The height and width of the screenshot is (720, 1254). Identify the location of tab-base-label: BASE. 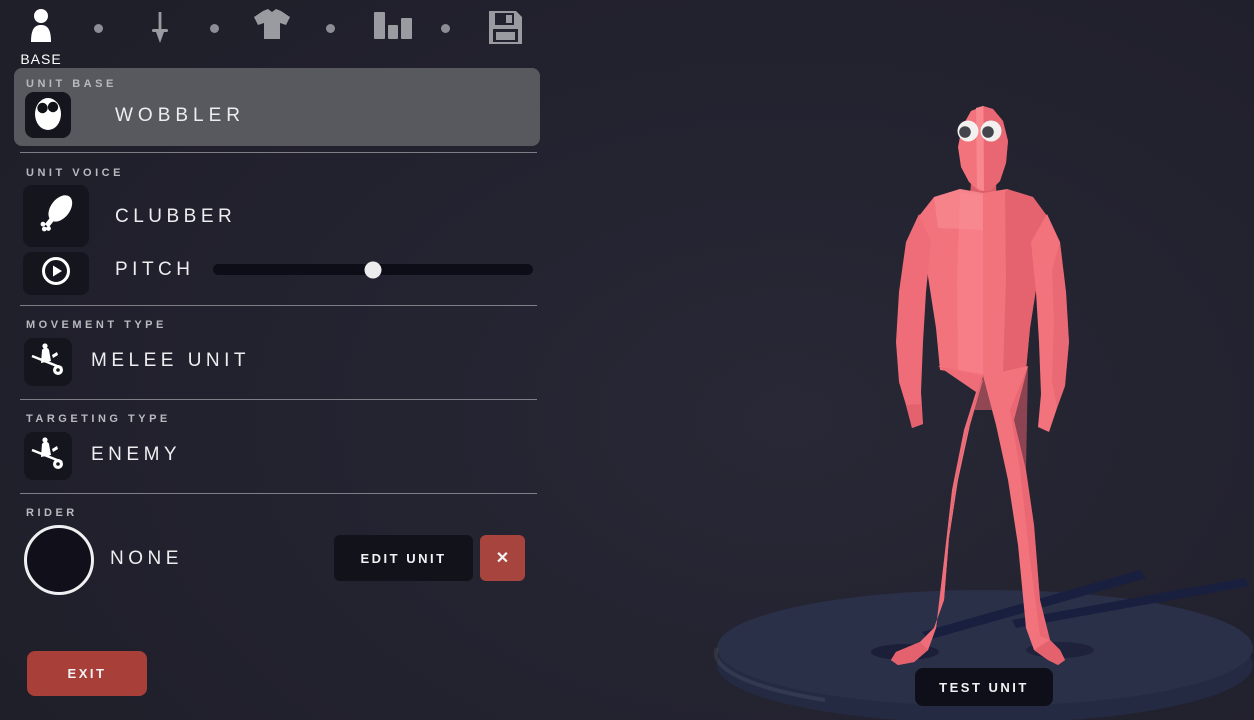
(41, 59).